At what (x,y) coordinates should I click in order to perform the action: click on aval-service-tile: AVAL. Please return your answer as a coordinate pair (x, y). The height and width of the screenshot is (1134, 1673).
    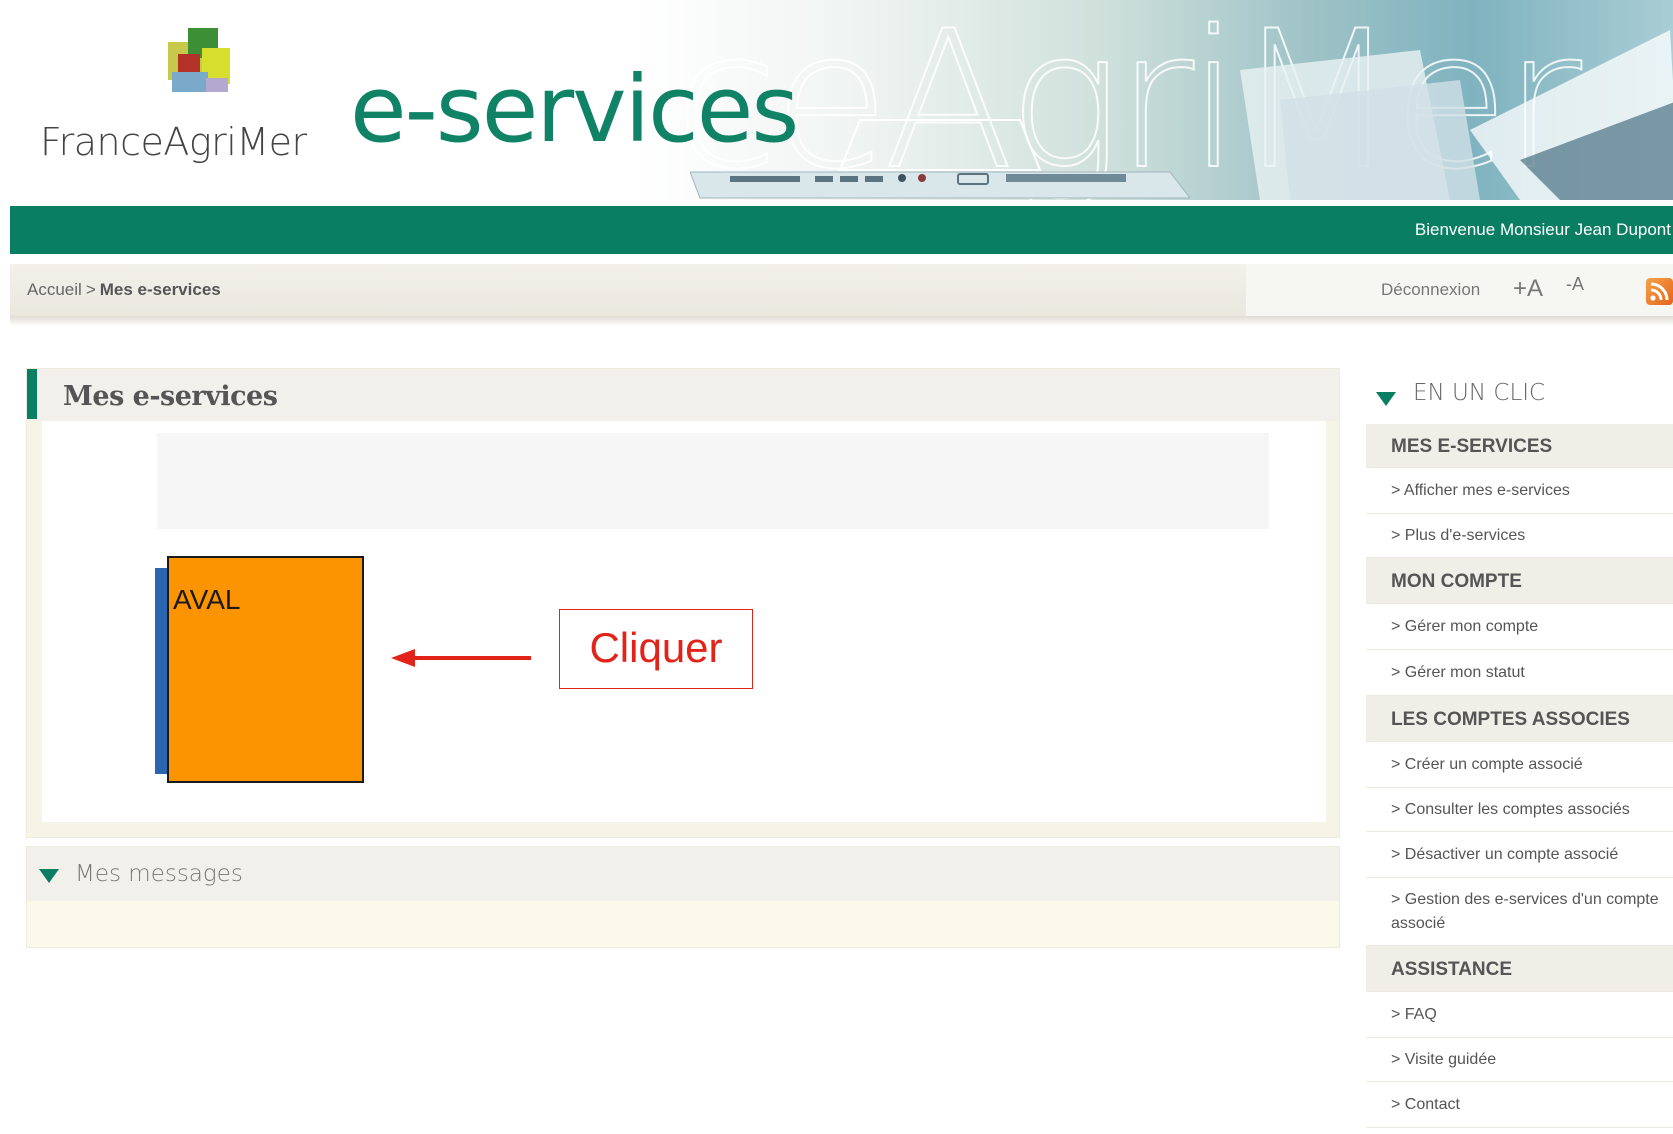
    Looking at the image, I should click on (265, 669).